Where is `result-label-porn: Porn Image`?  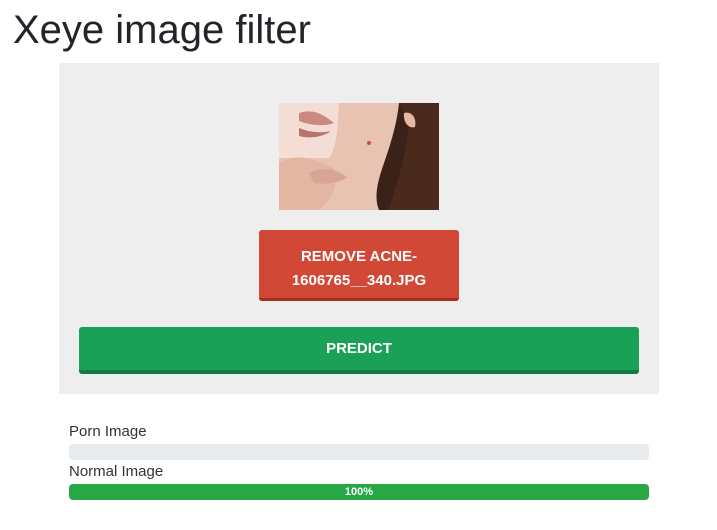 result-label-porn: Porn Image is located at coordinates (108, 431).